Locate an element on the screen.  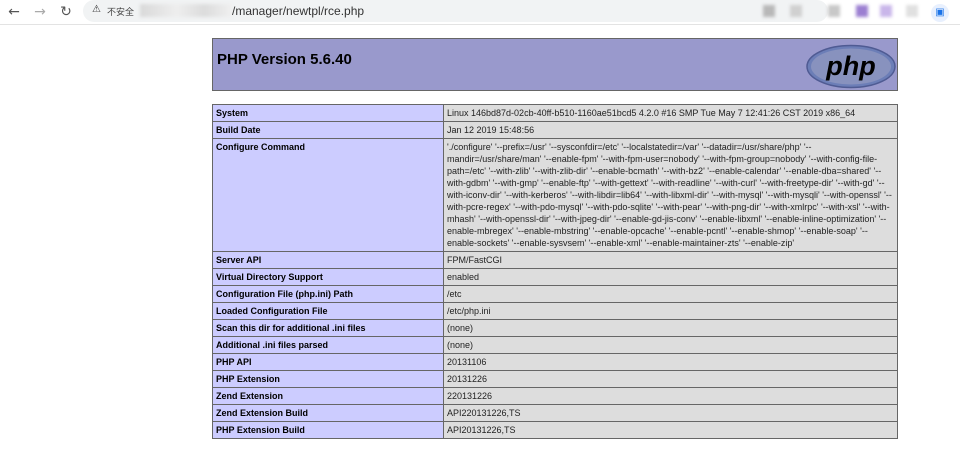
row-label: PHP Extension Build is located at coordinates (328, 430).